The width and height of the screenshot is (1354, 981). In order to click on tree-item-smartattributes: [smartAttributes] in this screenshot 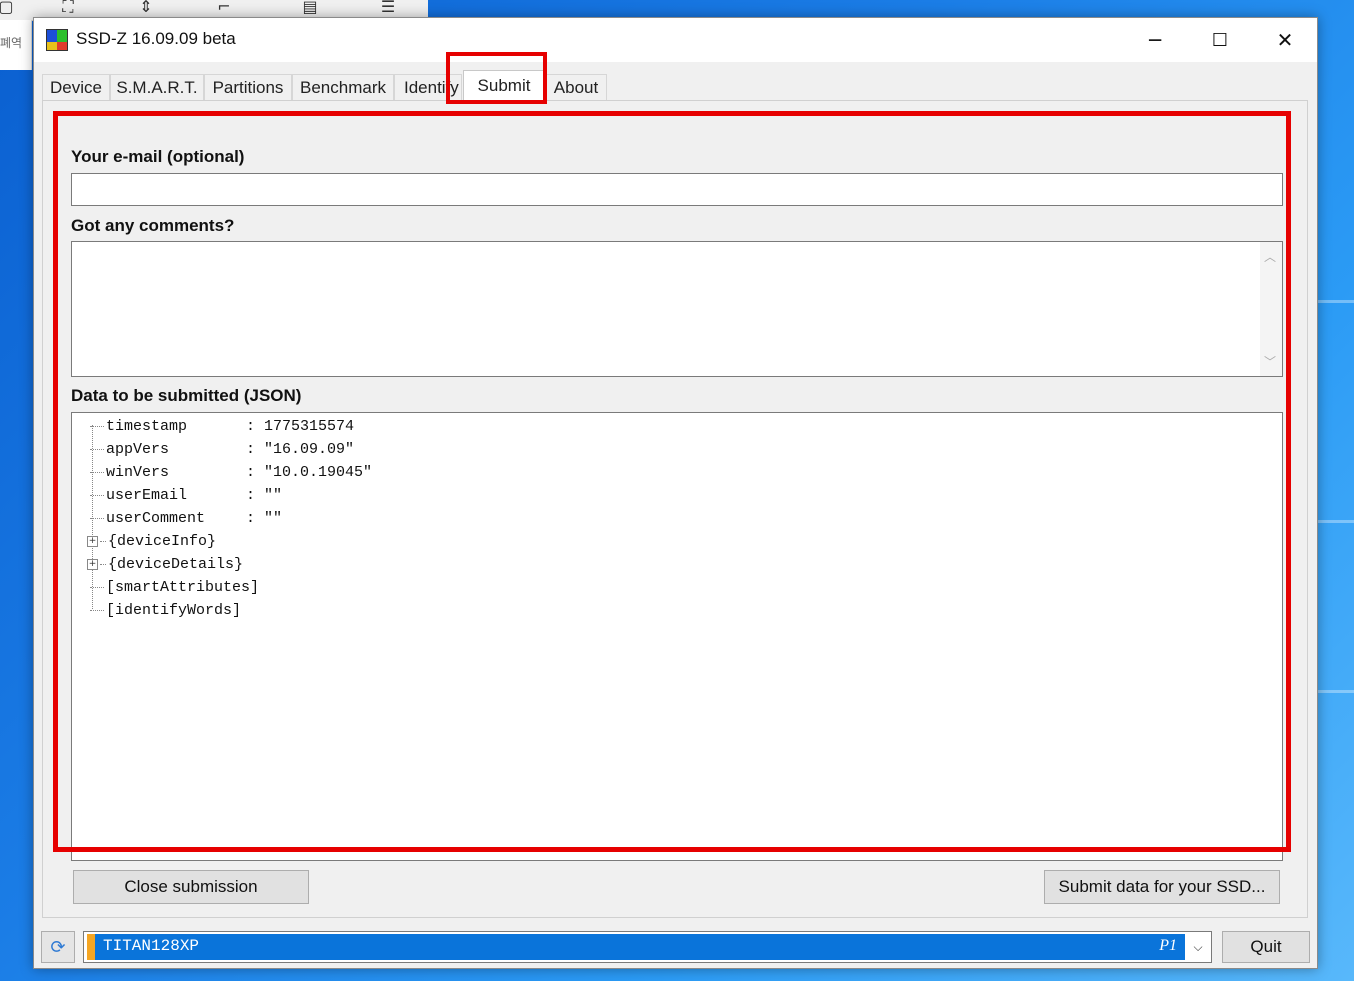, I will do `click(174, 588)`.